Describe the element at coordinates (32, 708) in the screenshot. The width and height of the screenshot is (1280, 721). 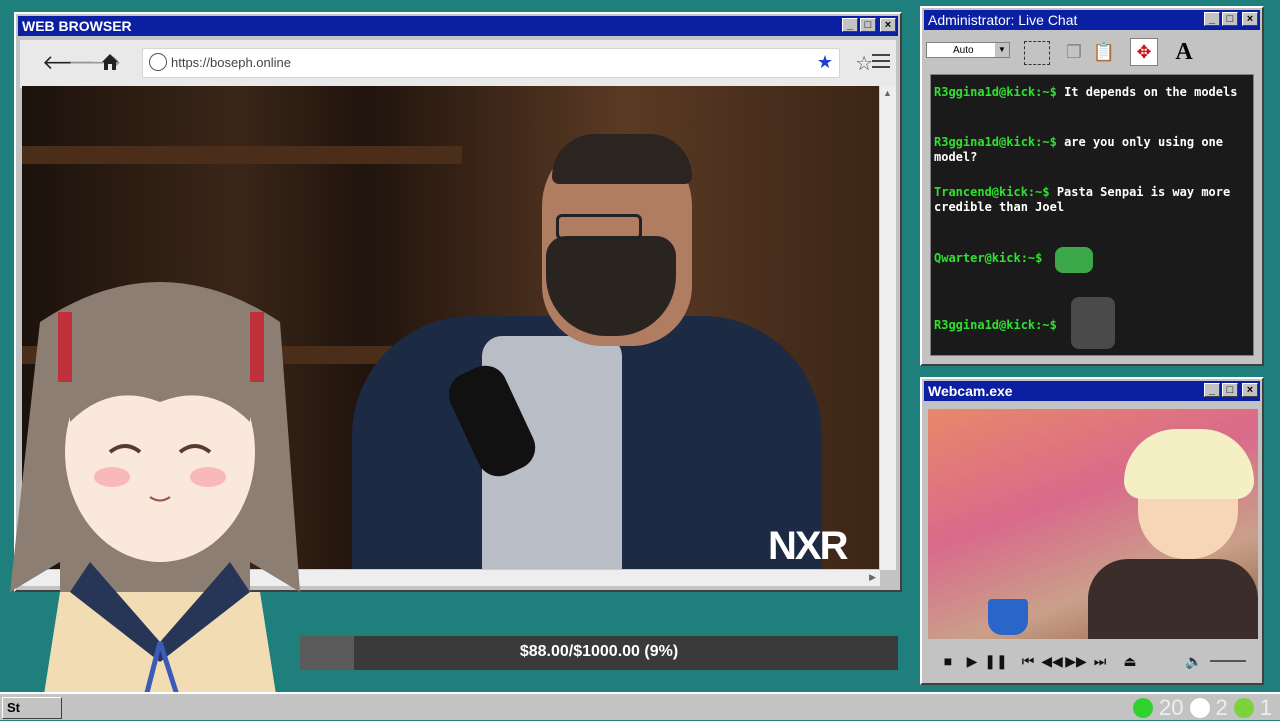
I see `start-button: St` at that location.